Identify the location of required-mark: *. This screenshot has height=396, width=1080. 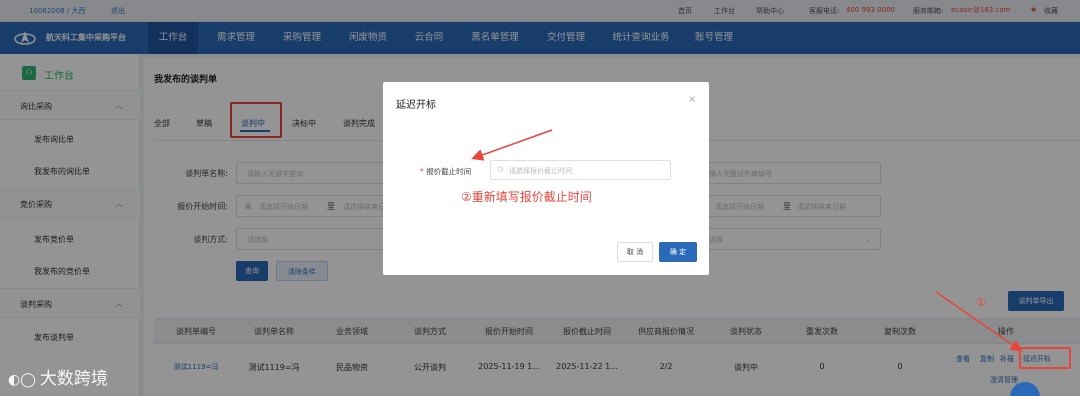
(422, 171).